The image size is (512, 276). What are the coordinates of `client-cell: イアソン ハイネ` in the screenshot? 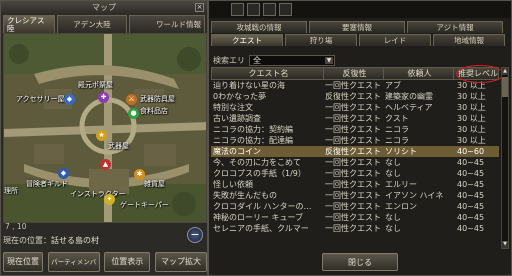 It's located at (414, 195).